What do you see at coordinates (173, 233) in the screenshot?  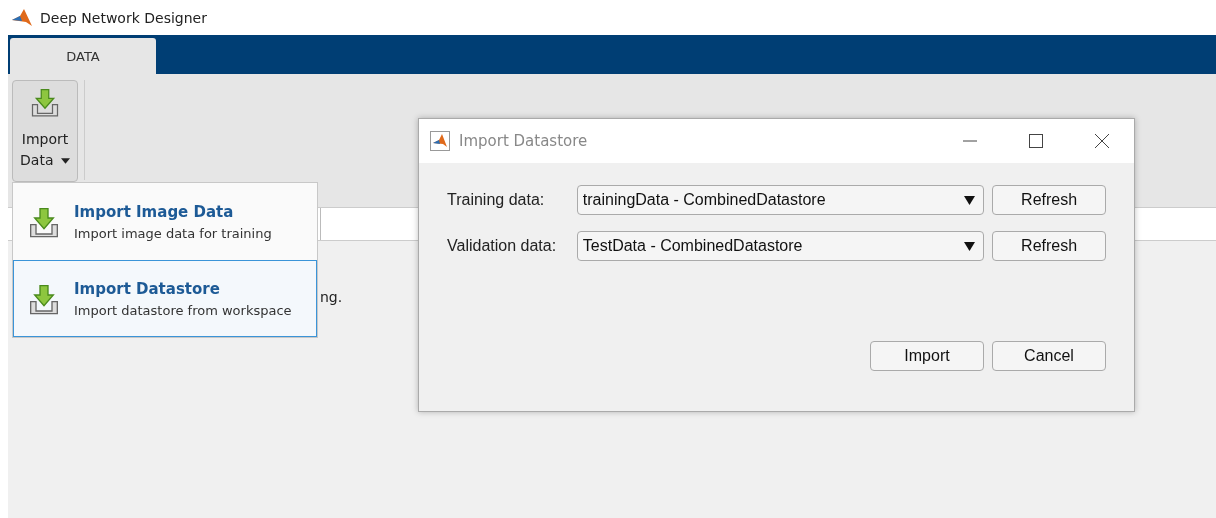 I see `menu-item-description: Import image data for training` at bounding box center [173, 233].